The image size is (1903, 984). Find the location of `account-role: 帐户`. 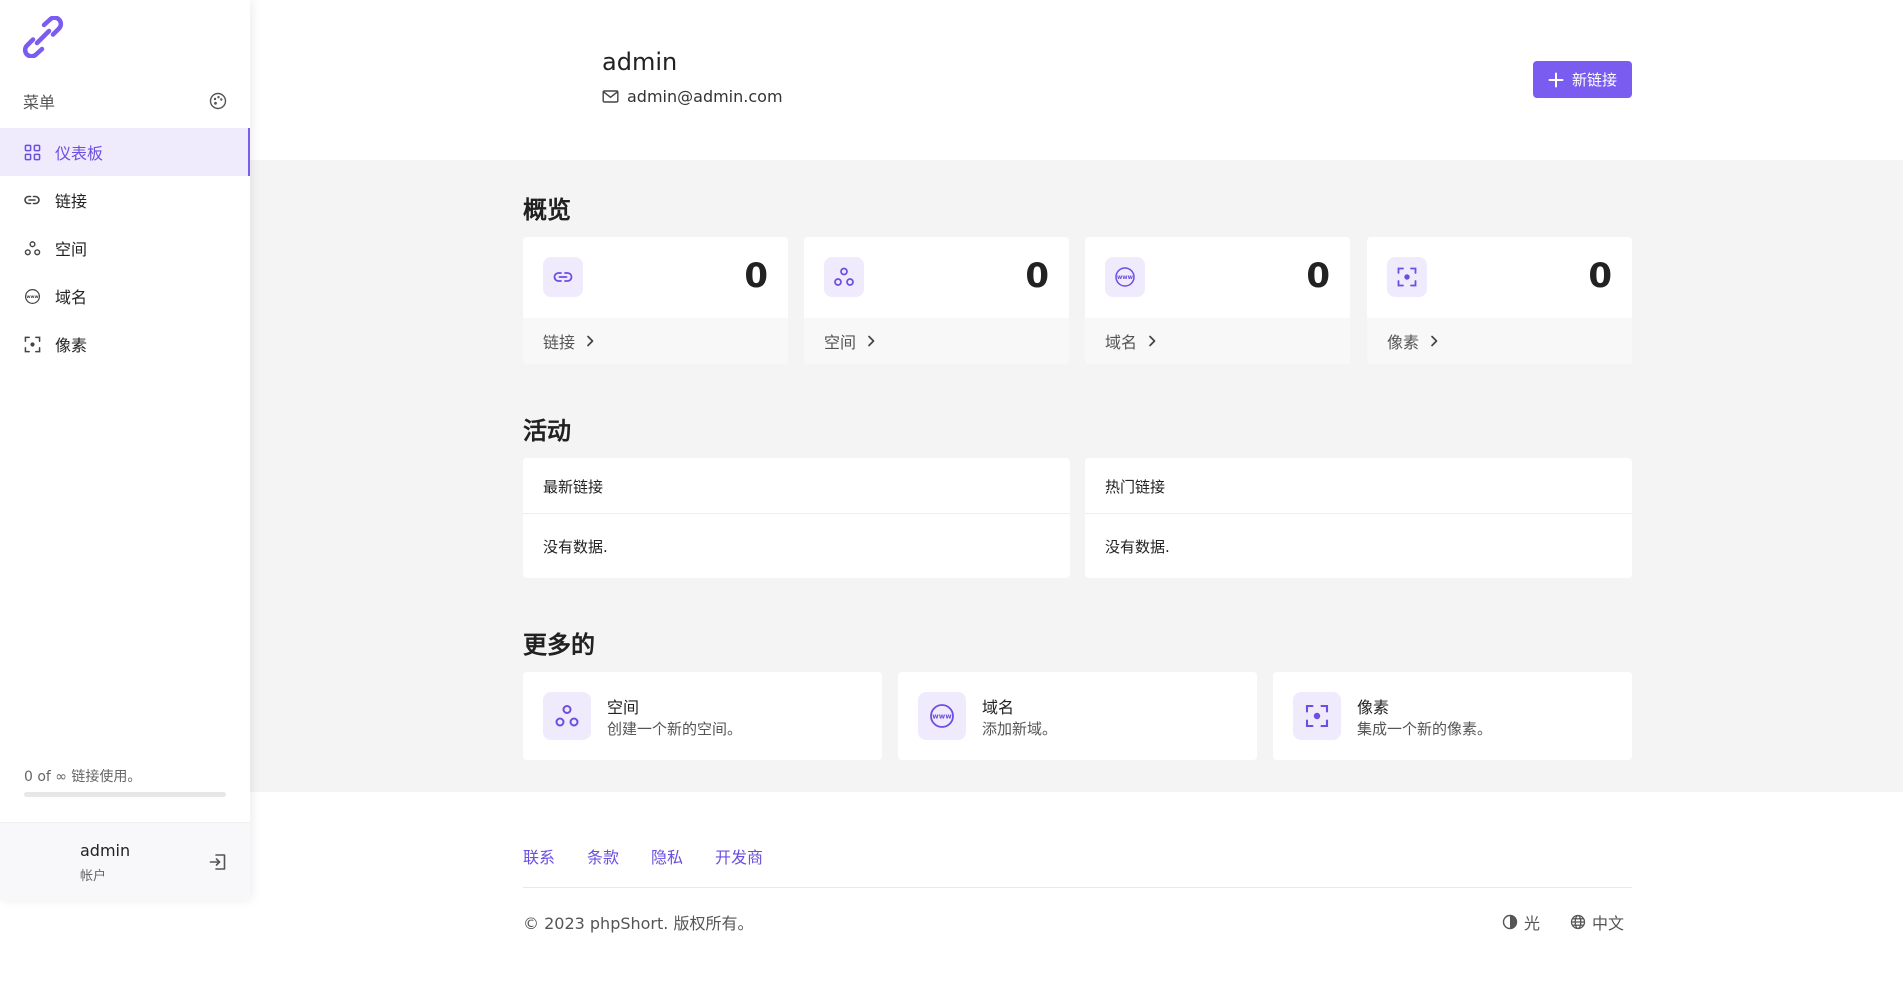

account-role: 帐户 is located at coordinates (93, 876).